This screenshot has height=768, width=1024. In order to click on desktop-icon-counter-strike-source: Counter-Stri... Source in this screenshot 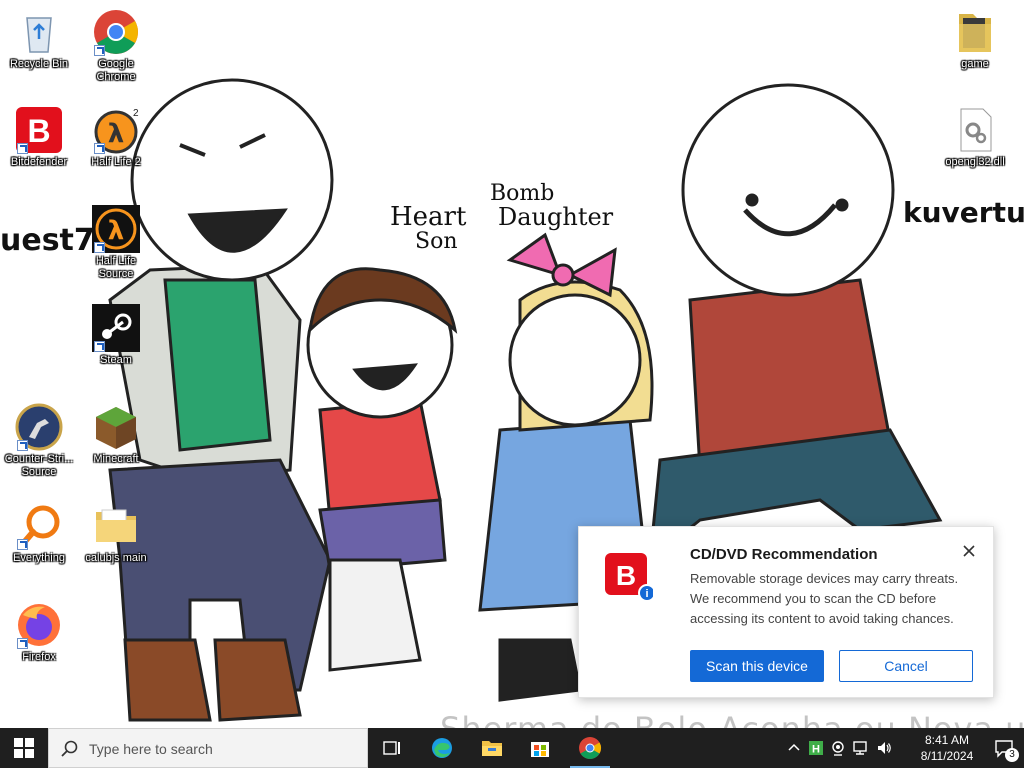, I will do `click(39, 441)`.